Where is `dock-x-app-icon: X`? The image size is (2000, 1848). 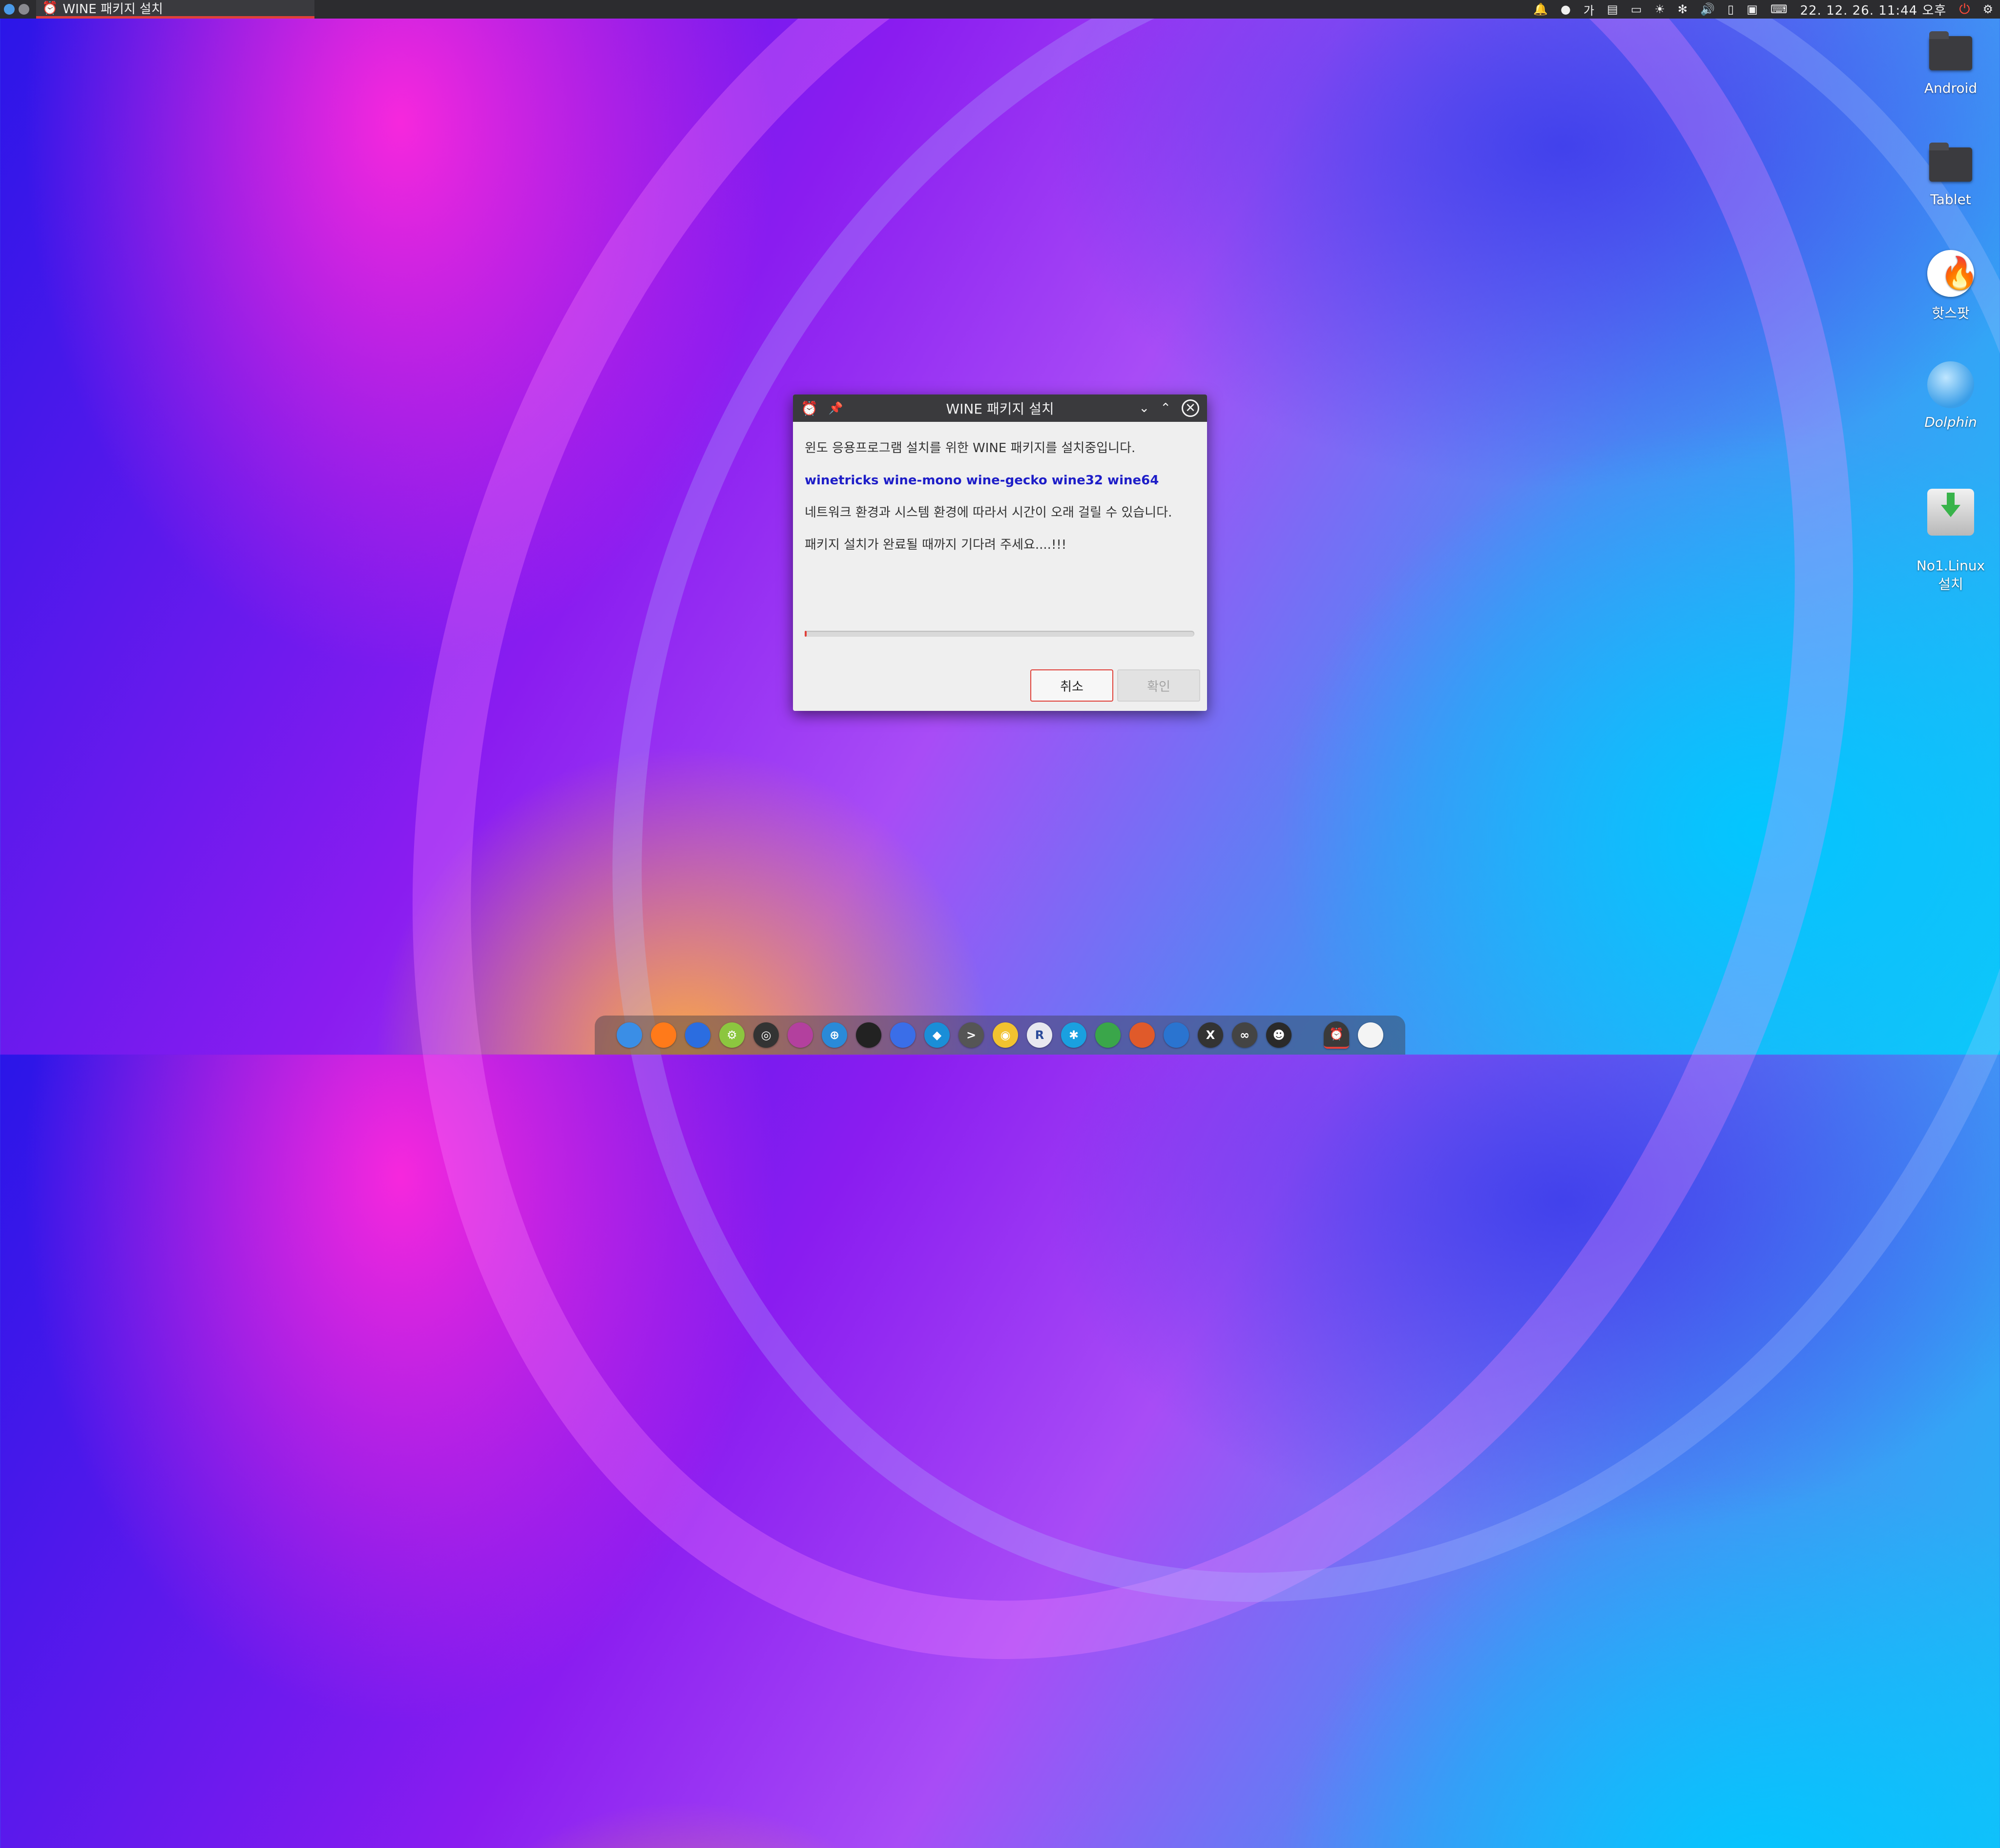 dock-x-app-icon: X is located at coordinates (1211, 1035).